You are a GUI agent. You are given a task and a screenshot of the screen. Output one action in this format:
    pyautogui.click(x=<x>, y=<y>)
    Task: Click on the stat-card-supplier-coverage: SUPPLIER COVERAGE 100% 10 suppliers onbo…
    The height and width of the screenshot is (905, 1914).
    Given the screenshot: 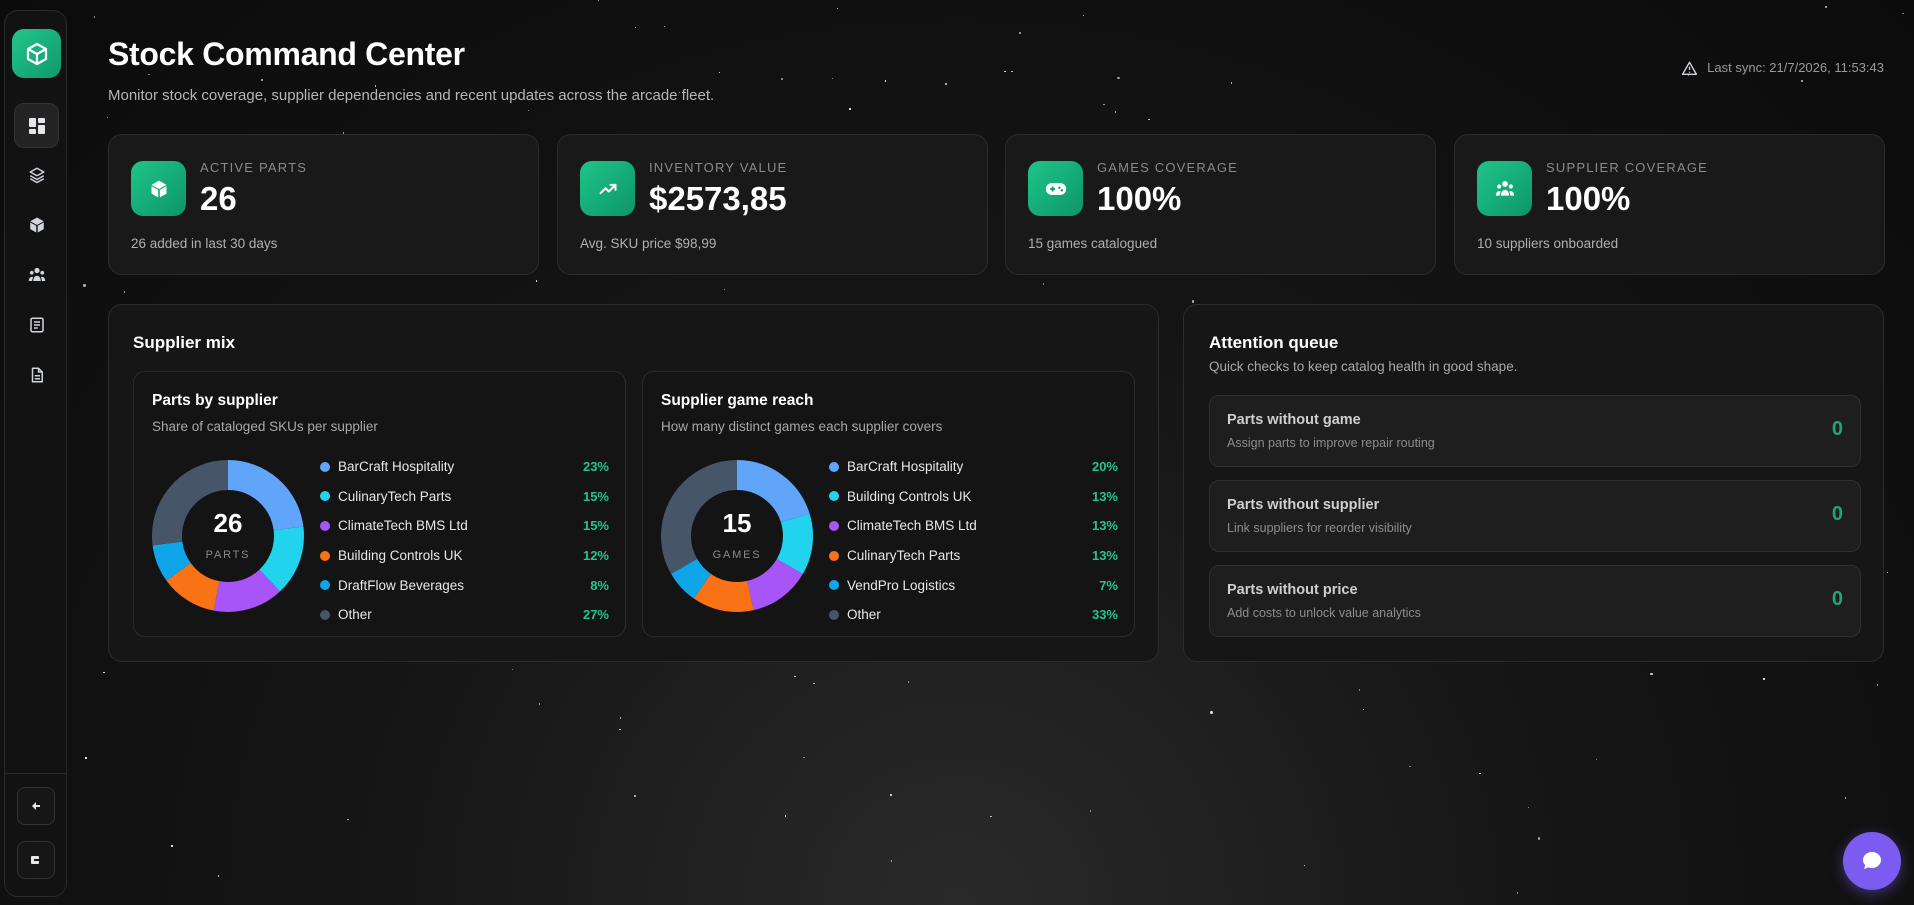 What is the action you would take?
    pyautogui.click(x=1669, y=204)
    